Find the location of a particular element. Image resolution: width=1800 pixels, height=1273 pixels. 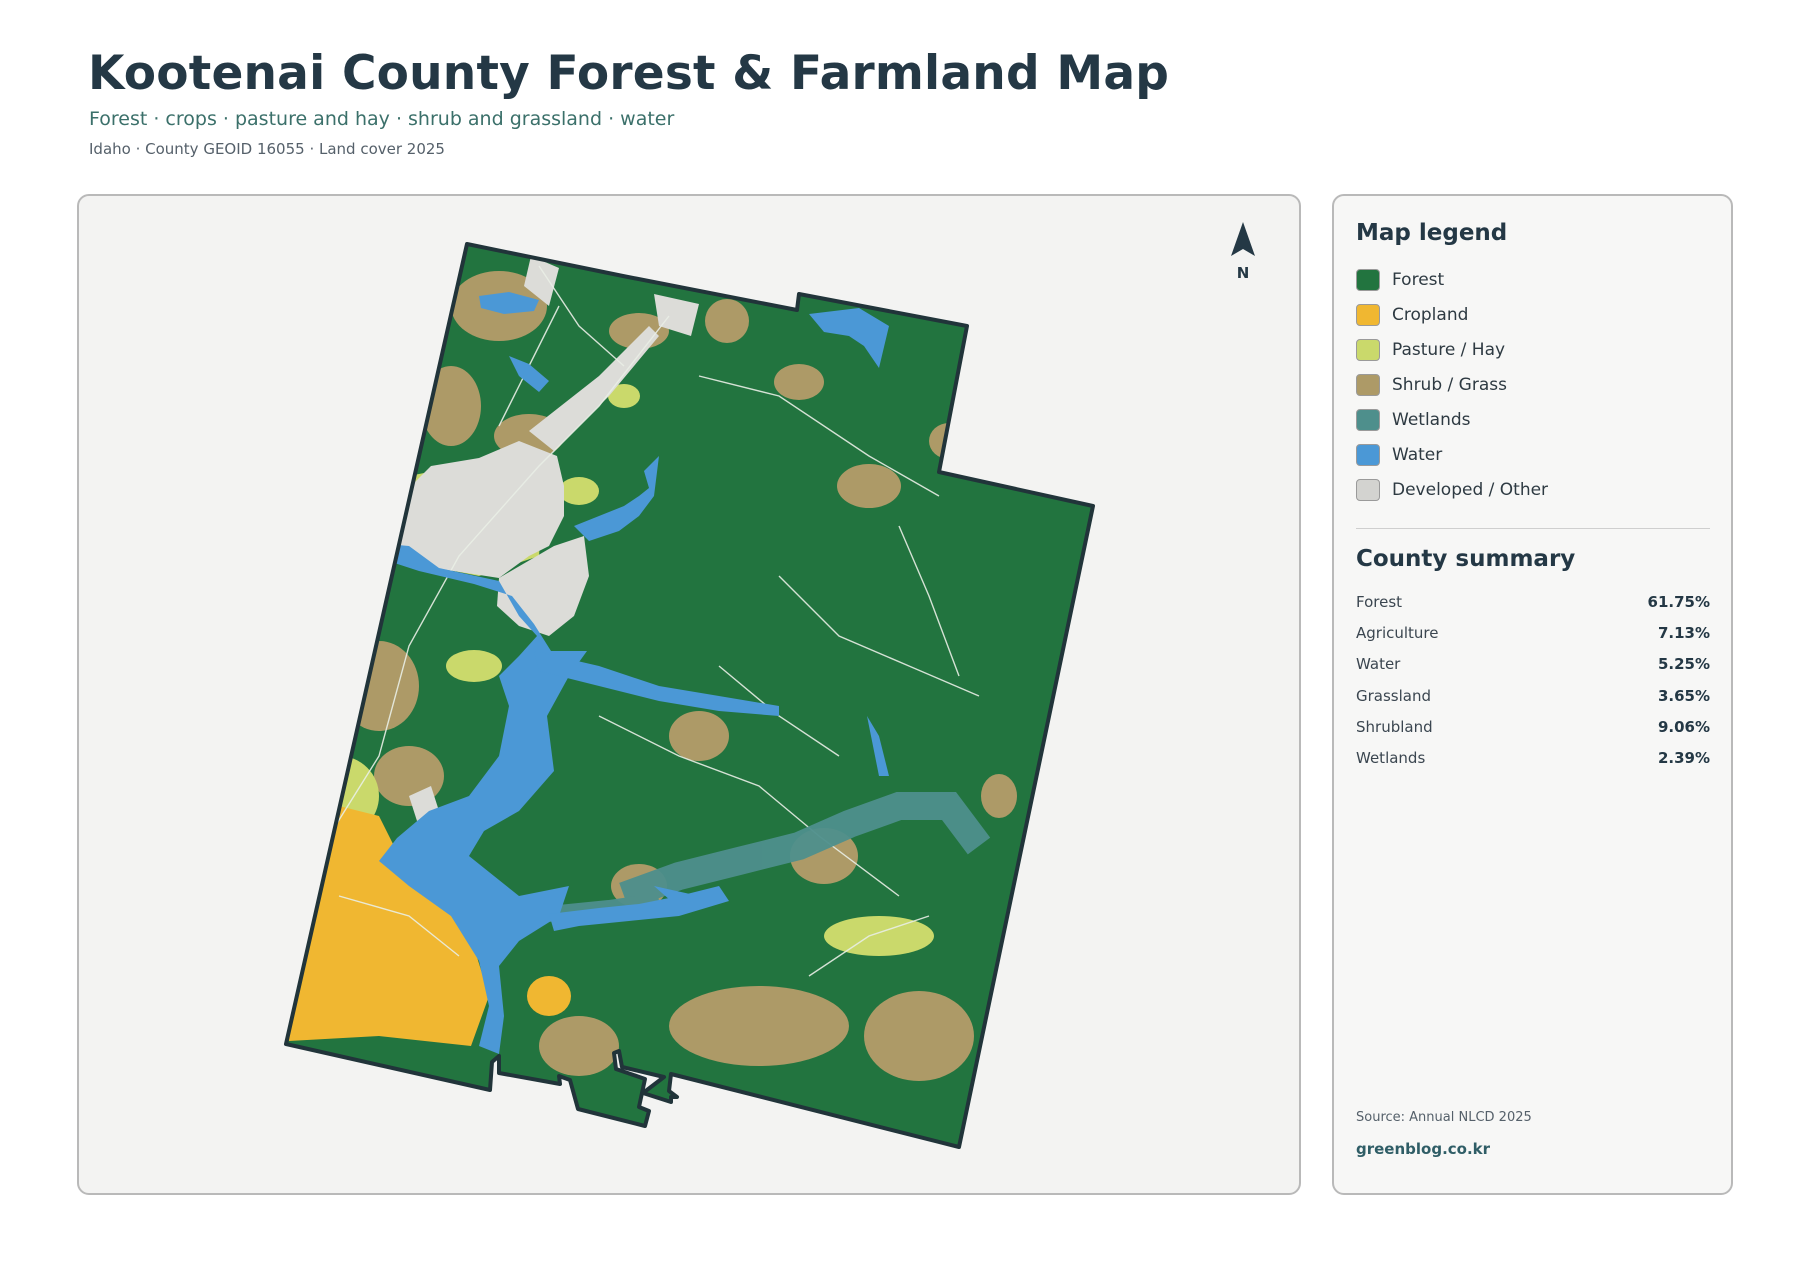

summary-value: 5.25% is located at coordinates (1683, 664).